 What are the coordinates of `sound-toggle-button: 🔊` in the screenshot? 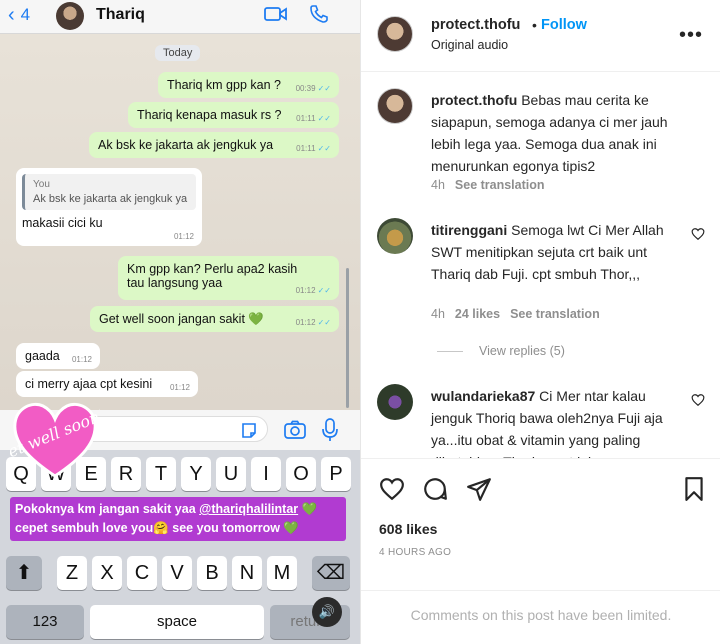 It's located at (327, 612).